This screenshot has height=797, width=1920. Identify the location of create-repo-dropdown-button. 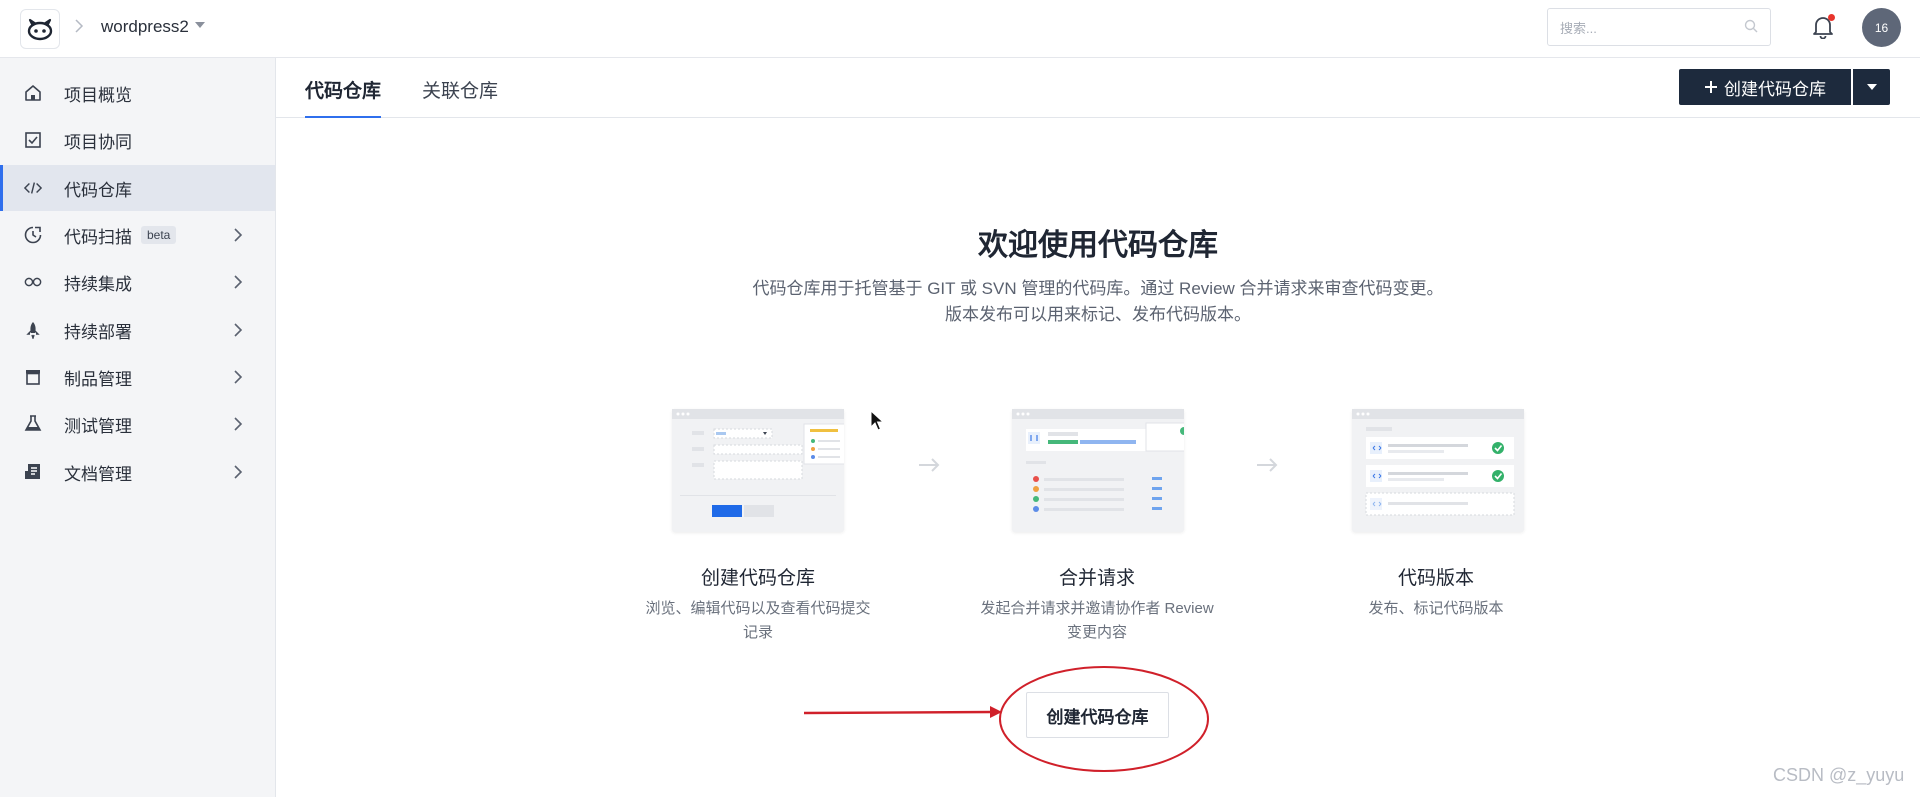
(1871, 87).